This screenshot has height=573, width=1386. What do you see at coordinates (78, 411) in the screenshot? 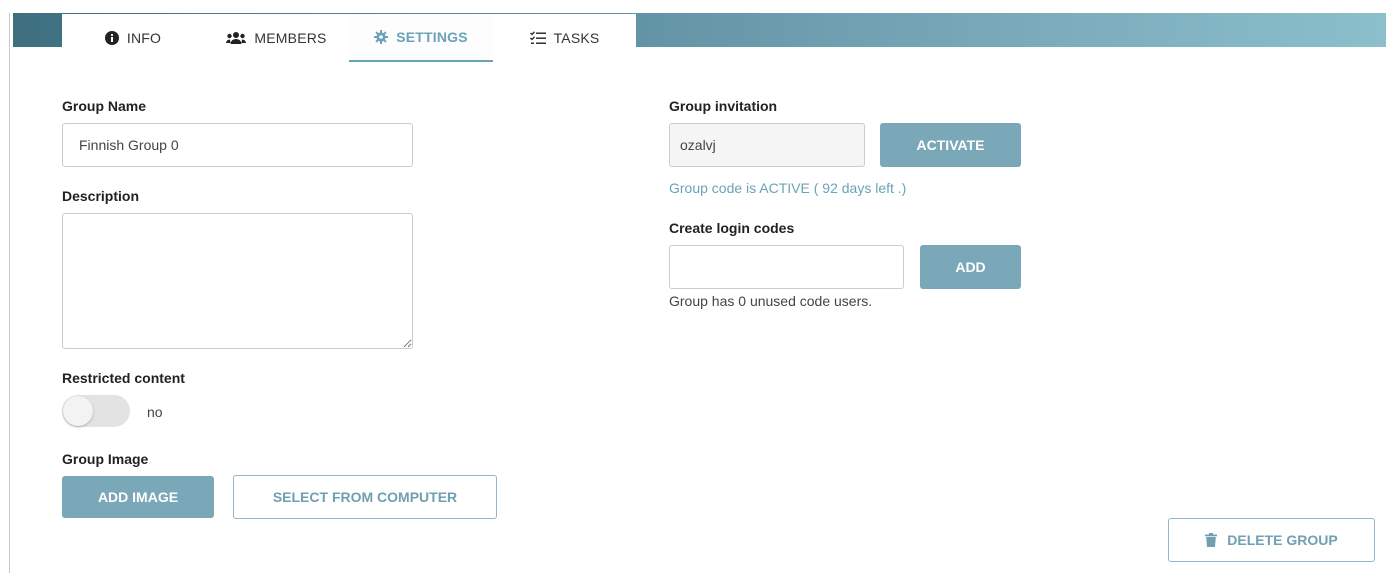
I see `toggle-knob` at bounding box center [78, 411].